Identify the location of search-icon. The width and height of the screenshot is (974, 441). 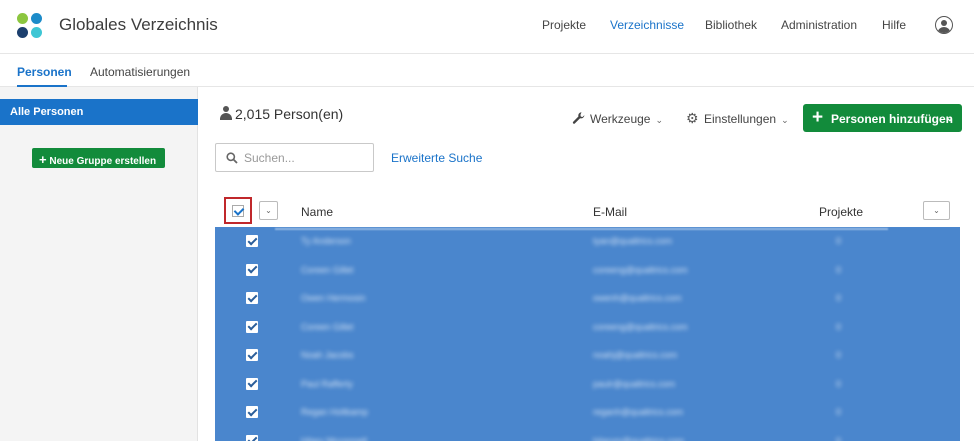
(232, 158).